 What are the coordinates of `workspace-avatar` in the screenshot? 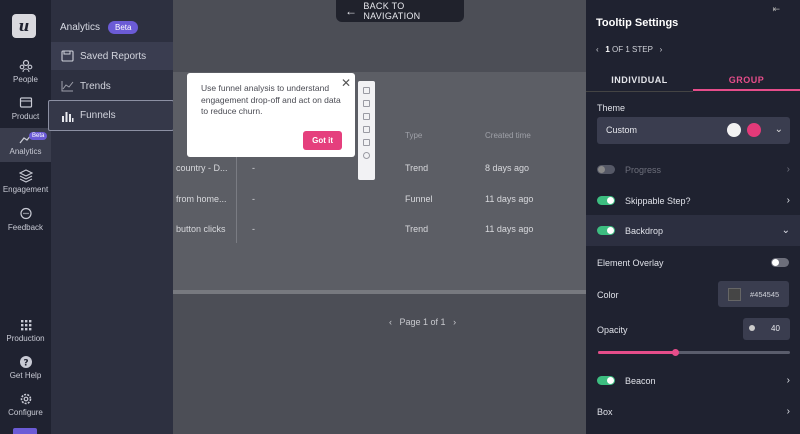 It's located at (25, 431).